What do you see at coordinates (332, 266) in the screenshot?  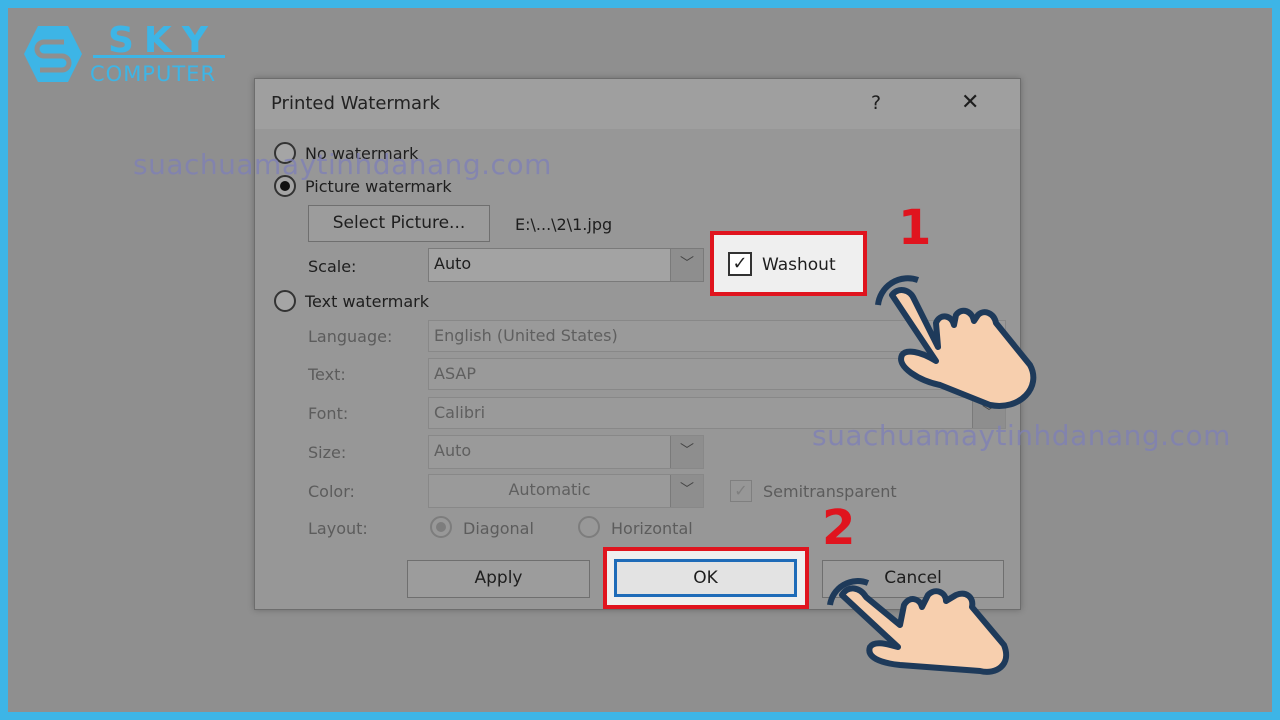 I see `scale-label: Scale:` at bounding box center [332, 266].